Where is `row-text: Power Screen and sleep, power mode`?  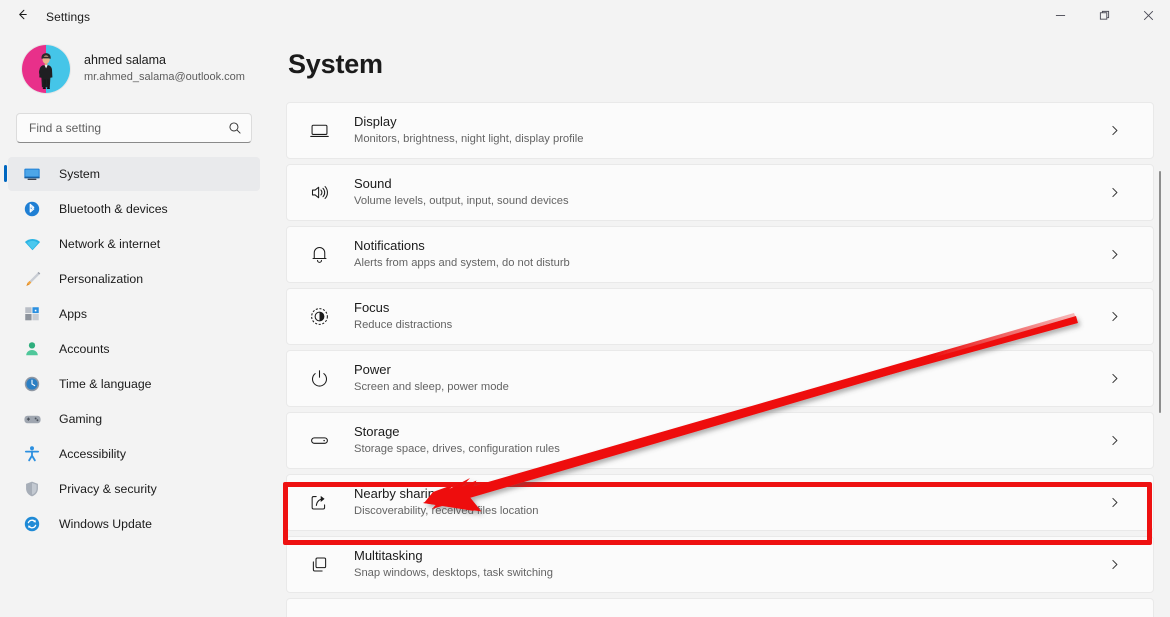 row-text: Power Screen and sleep, power mode is located at coordinates (731, 378).